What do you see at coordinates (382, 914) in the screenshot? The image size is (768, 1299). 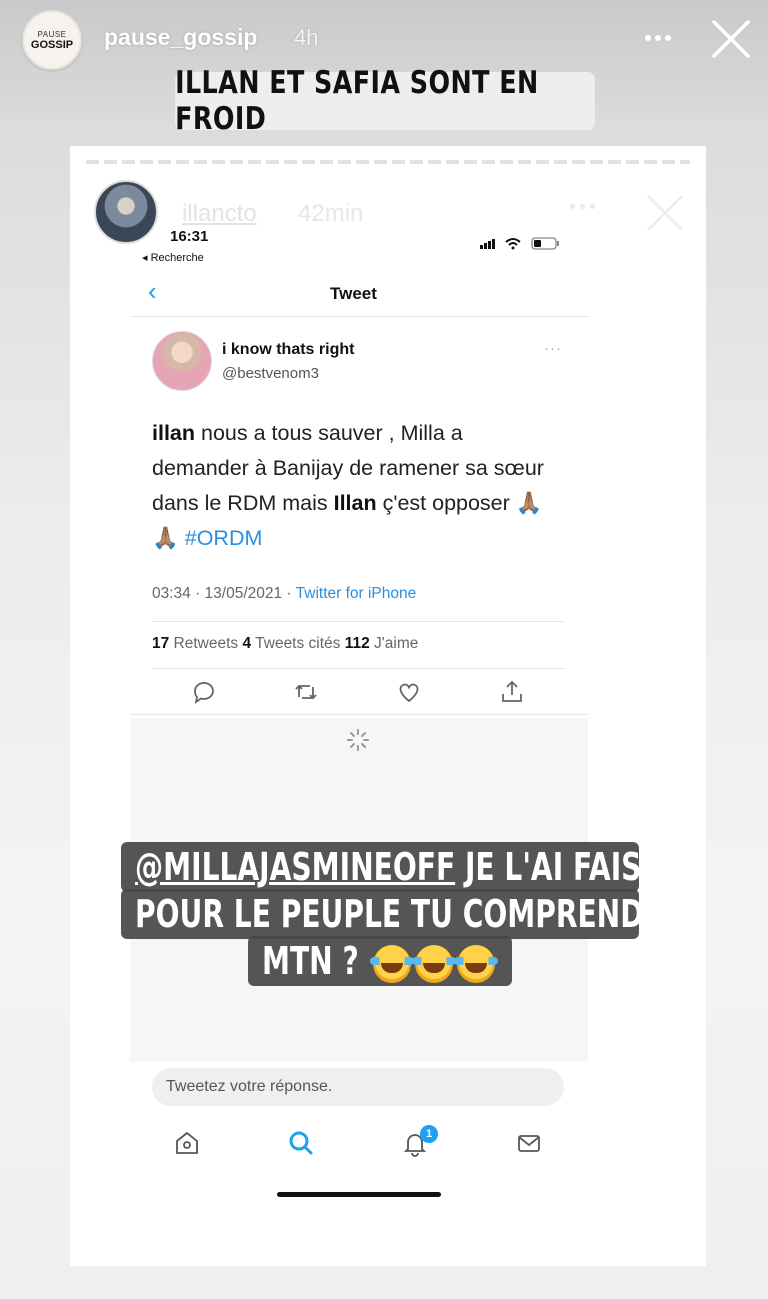 I see `caption-line-2: POUR LE PEUPLE TU COMPREND` at bounding box center [382, 914].